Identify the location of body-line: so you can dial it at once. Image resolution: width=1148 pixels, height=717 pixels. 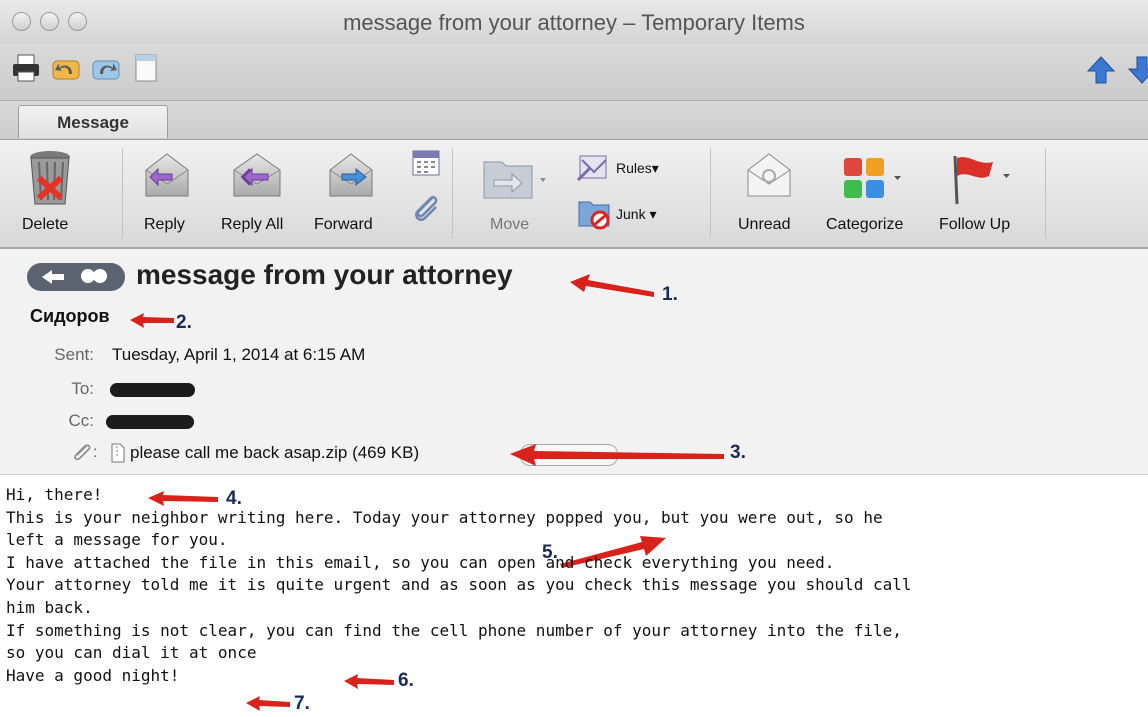
(131, 653).